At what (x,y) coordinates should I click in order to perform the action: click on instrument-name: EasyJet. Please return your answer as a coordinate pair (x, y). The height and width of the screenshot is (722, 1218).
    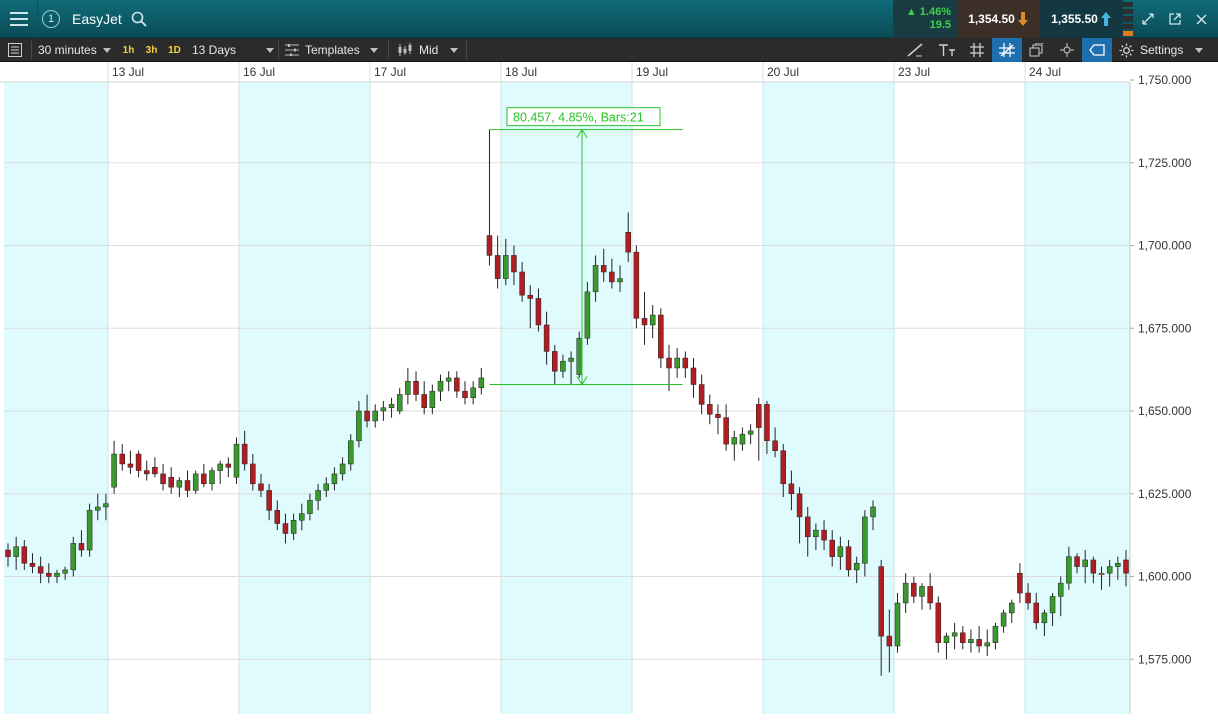
    Looking at the image, I should click on (97, 19).